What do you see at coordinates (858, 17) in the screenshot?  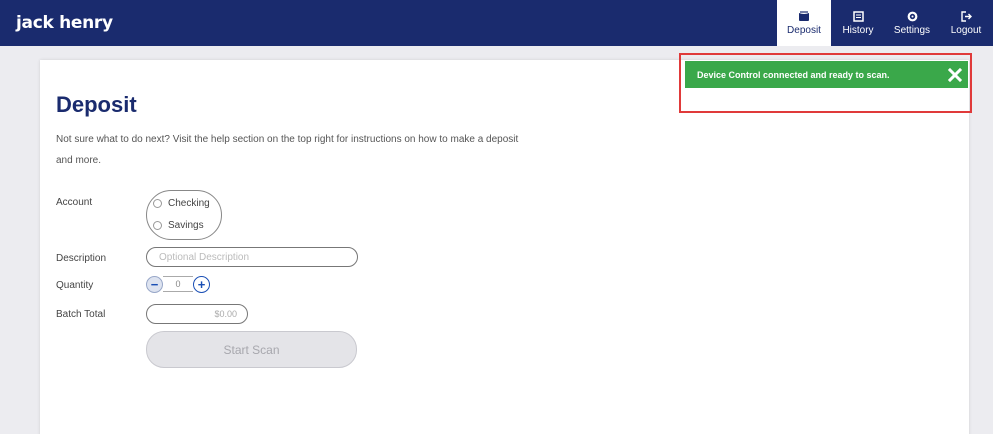 I see `history-icon` at bounding box center [858, 17].